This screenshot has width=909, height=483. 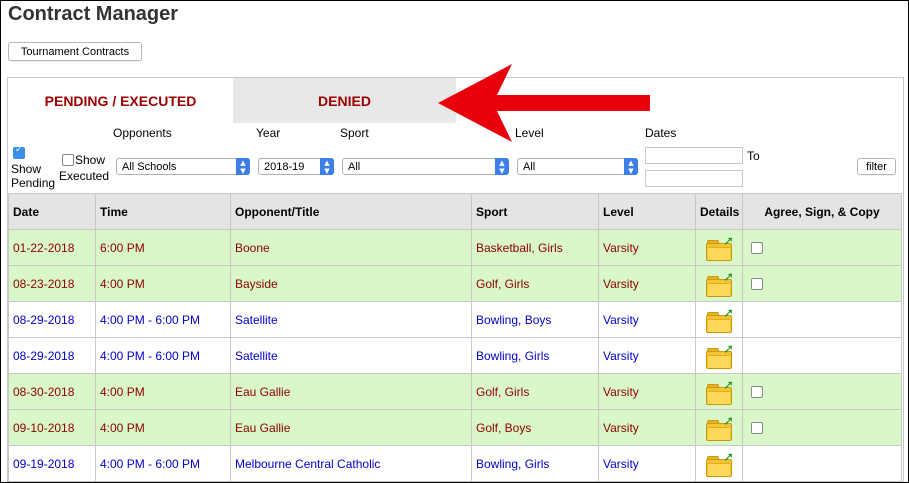 What do you see at coordinates (90, 160) in the screenshot?
I see `show-executed-label-1: Show` at bounding box center [90, 160].